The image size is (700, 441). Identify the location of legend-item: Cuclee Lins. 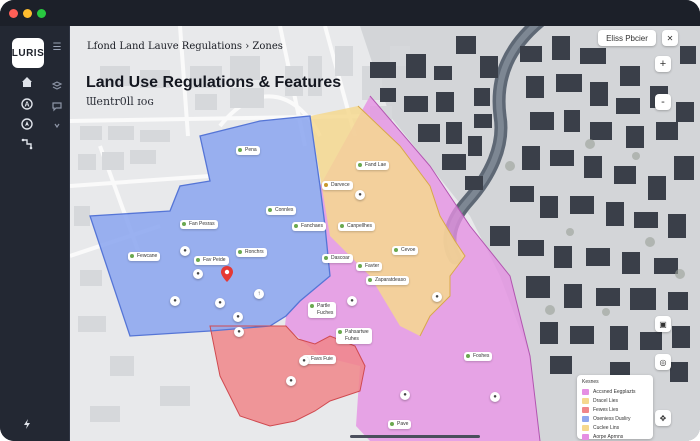
(615, 427).